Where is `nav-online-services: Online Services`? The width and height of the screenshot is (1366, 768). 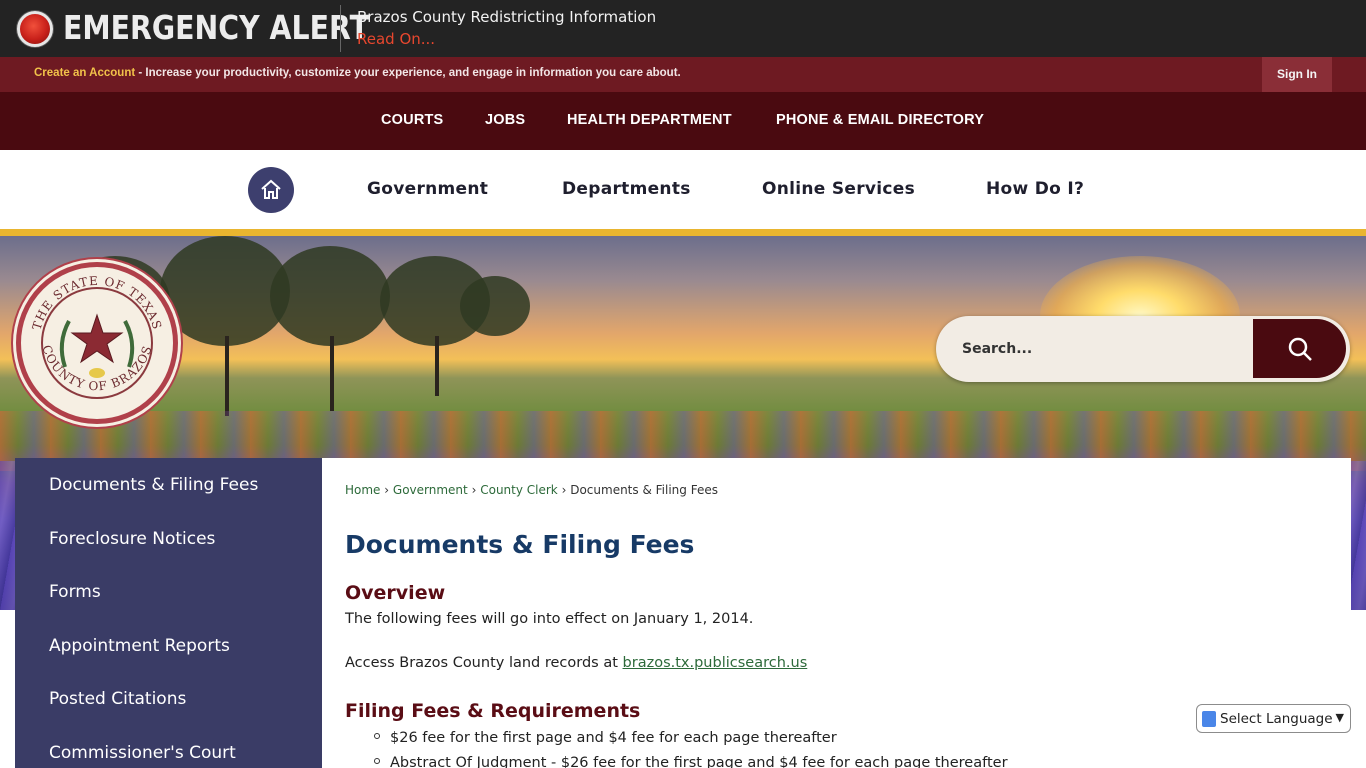 nav-online-services: Online Services is located at coordinates (838, 189).